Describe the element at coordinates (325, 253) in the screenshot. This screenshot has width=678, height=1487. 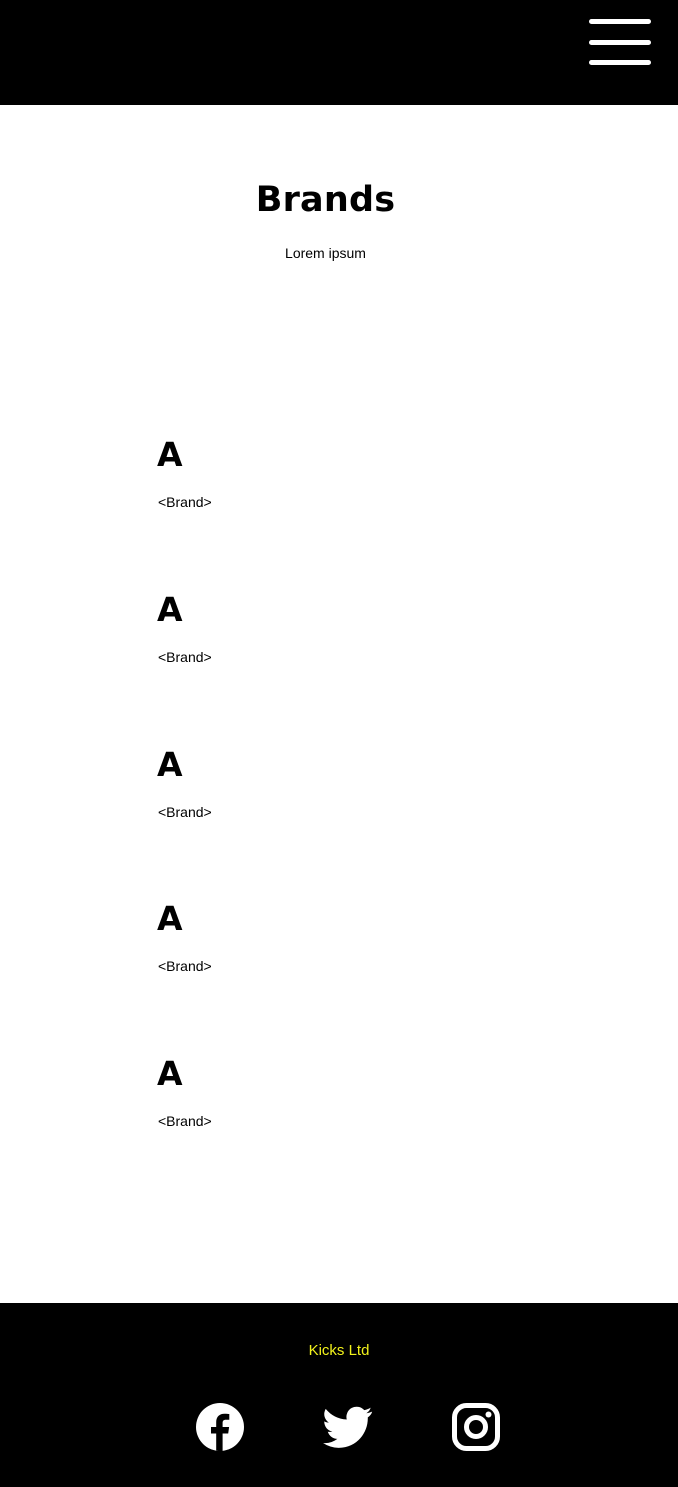
I see `page-subtitle: Lorem ipsum` at that location.